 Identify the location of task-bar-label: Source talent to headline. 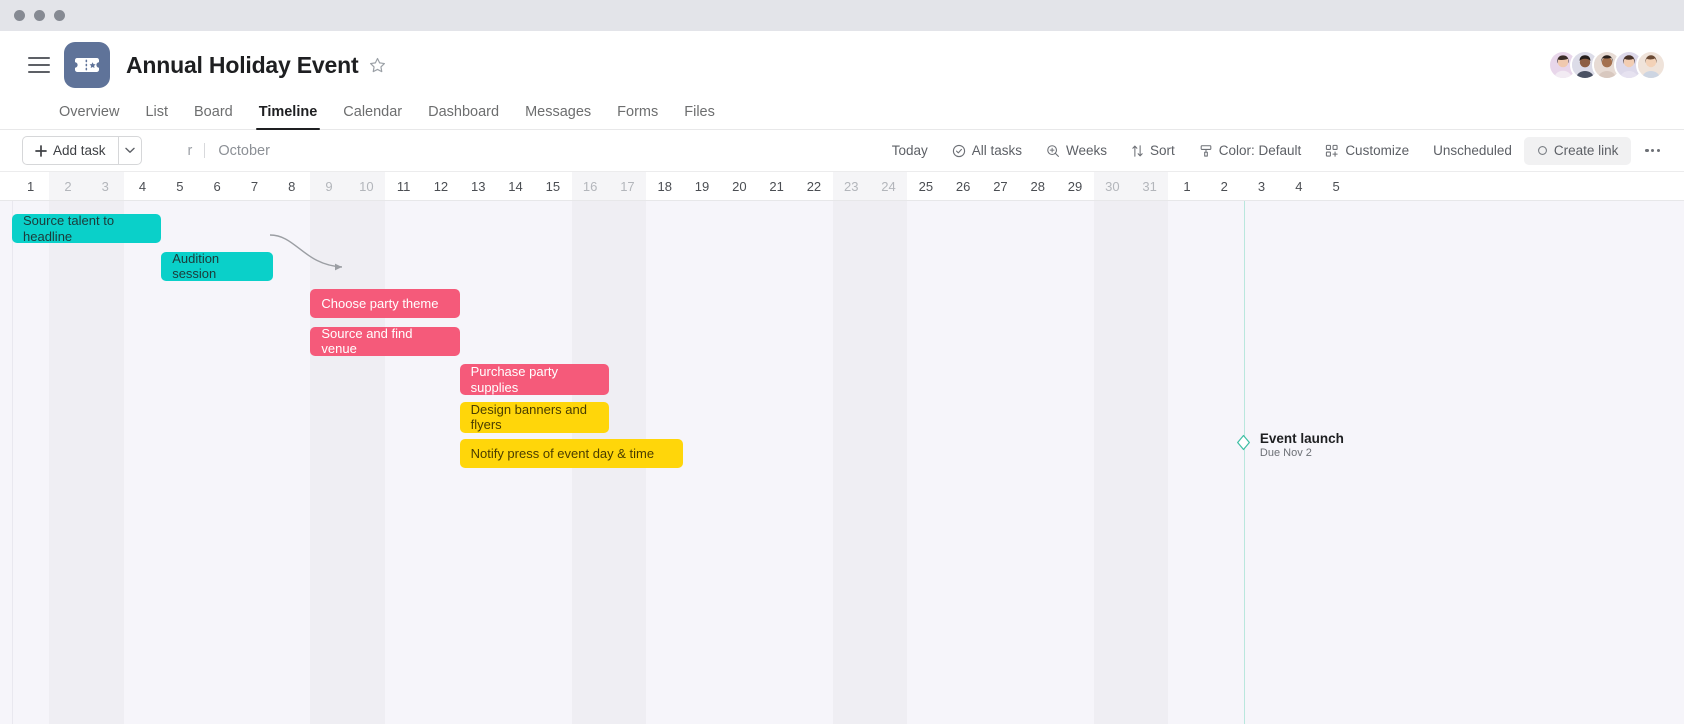
(69, 228).